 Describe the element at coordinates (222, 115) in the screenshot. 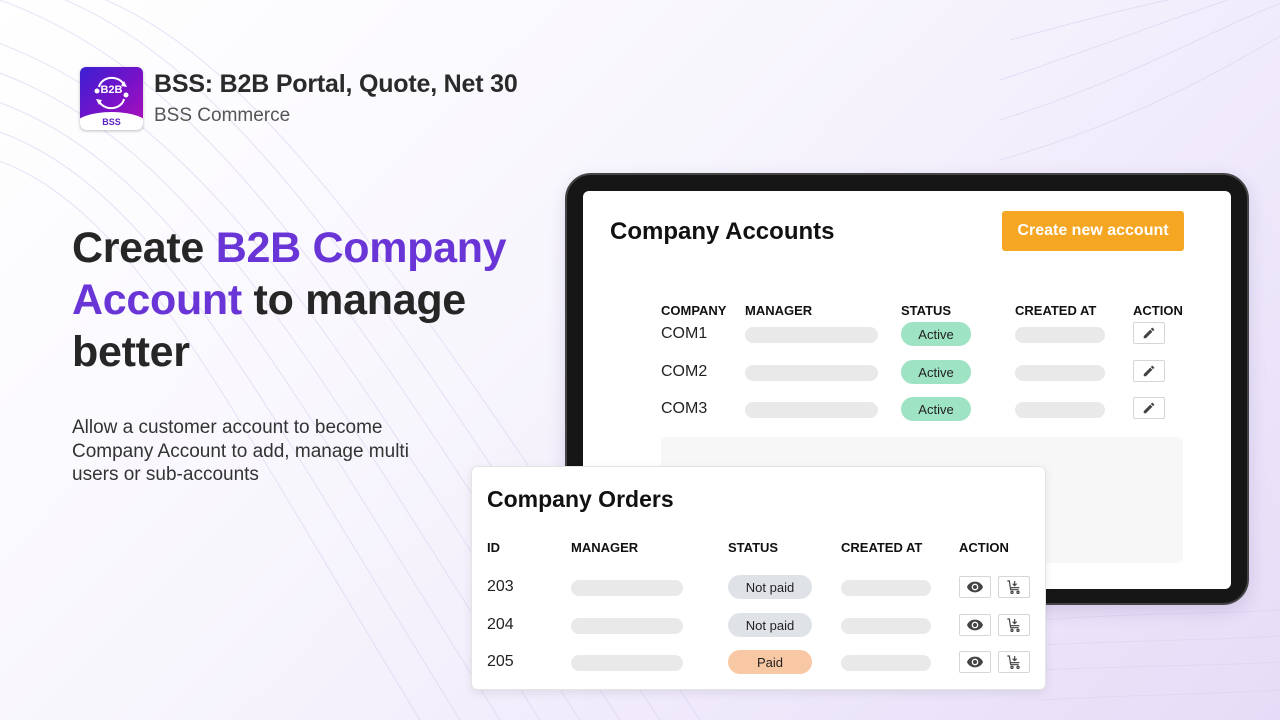

I see `app-vendor: BSS Commerce` at that location.